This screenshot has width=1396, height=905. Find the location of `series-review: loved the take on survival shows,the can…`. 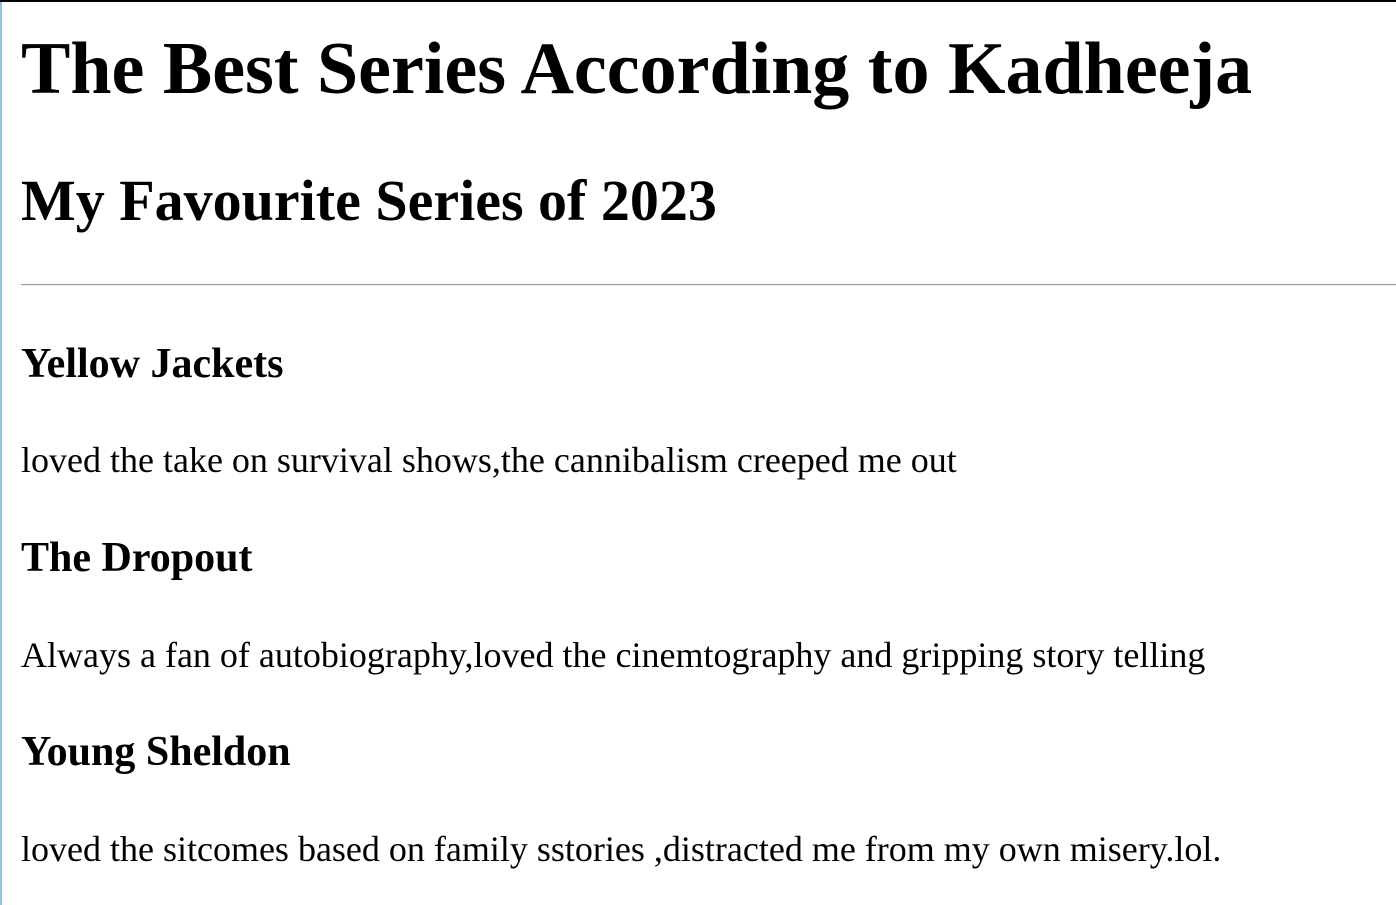

series-review: loved the take on survival shows,the can… is located at coordinates (489, 460).